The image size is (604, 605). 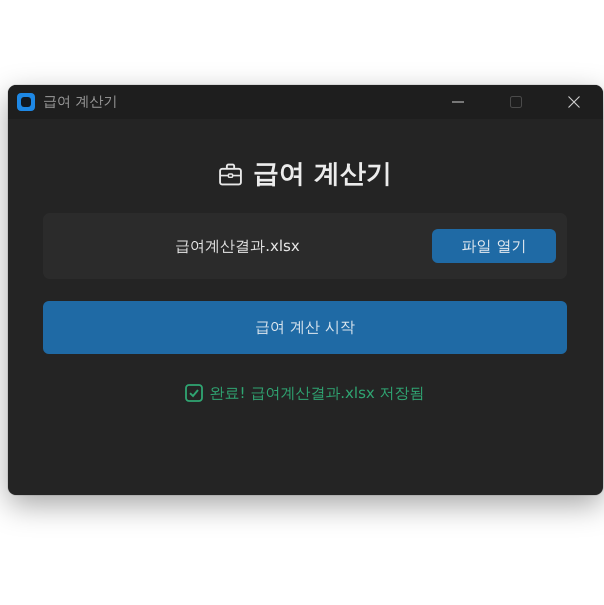 I want to click on start-calculation-button: 급여 계산 시작, so click(x=305, y=327).